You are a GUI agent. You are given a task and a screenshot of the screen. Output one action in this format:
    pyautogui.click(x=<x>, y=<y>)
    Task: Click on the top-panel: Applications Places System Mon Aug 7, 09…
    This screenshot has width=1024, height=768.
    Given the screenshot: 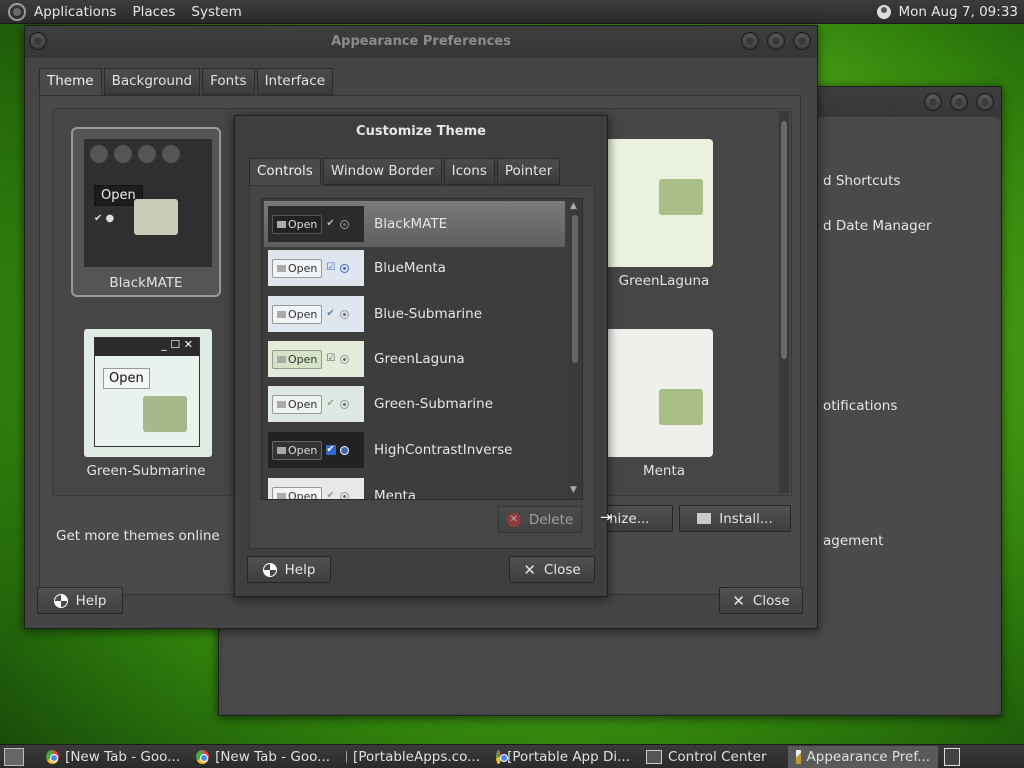 What is the action you would take?
    pyautogui.click(x=512, y=12)
    